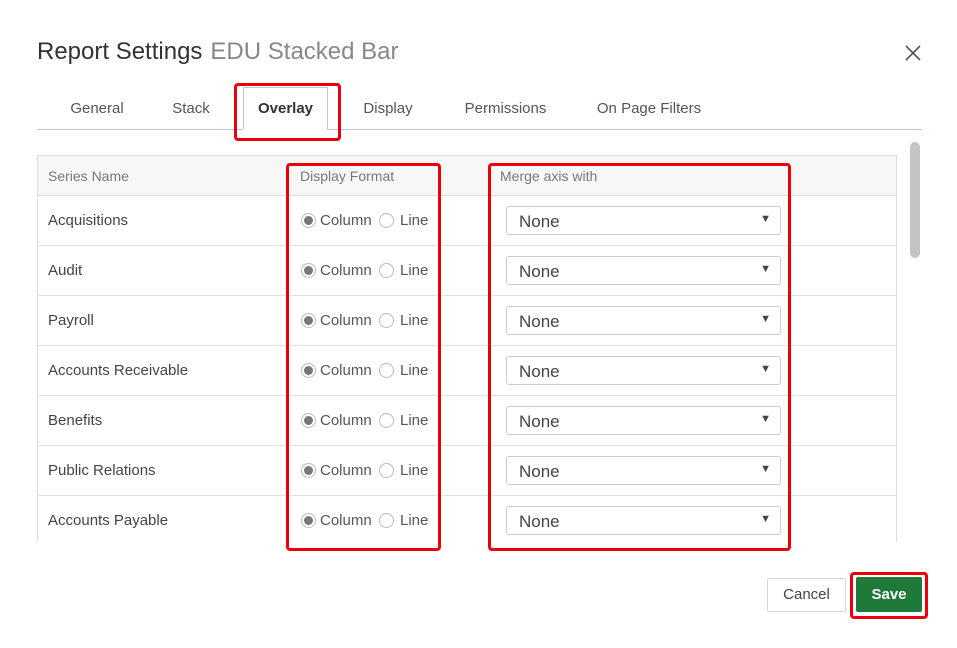 This screenshot has width=957, height=648. What do you see at coordinates (467, 471) in the screenshot?
I see `table-row: Public Relations Column Line None ▼` at bounding box center [467, 471].